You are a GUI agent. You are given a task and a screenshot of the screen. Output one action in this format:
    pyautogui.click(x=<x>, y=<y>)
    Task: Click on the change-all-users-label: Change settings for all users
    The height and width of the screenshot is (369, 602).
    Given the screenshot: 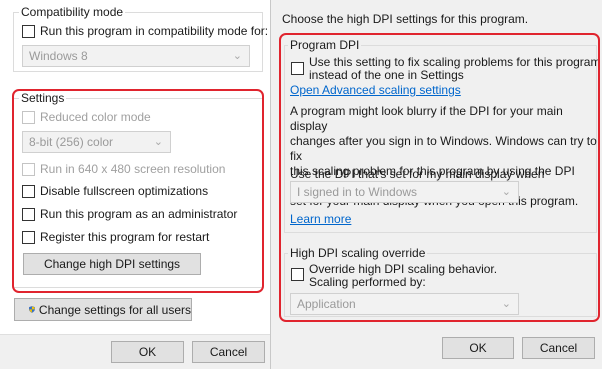 What is the action you would take?
    pyautogui.click(x=114, y=309)
    